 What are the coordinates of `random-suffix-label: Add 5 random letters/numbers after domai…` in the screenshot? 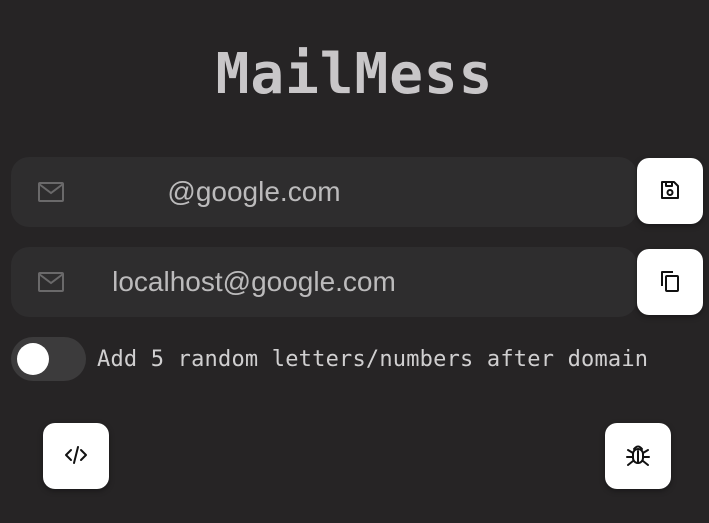 It's located at (373, 359).